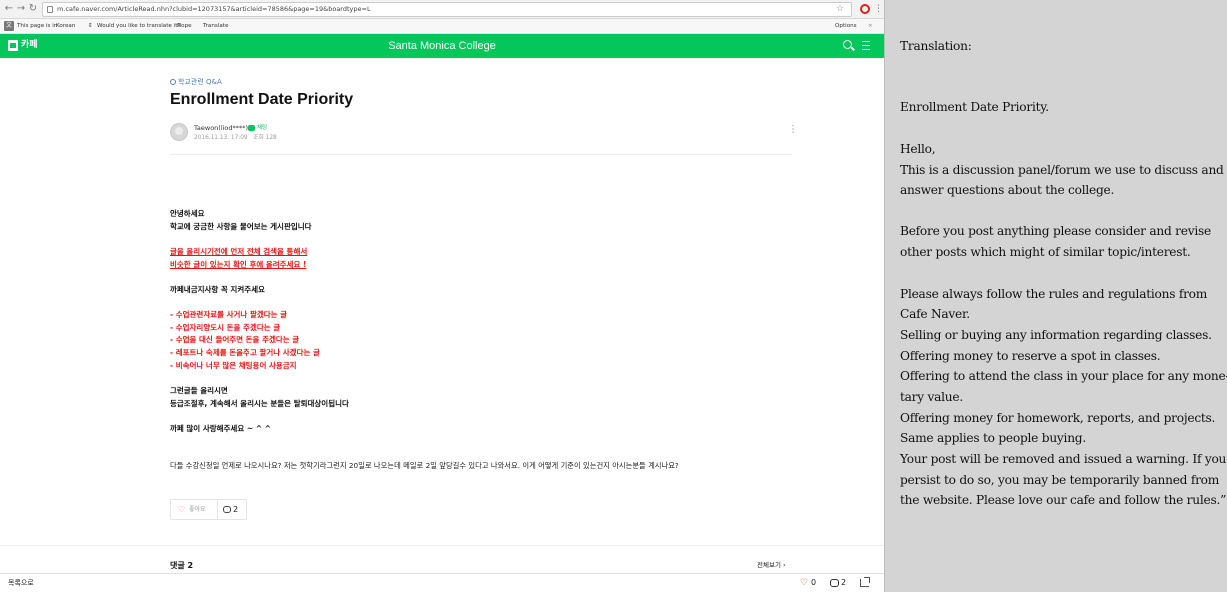  I want to click on like-button: ♡ 좋아요, so click(194, 509).